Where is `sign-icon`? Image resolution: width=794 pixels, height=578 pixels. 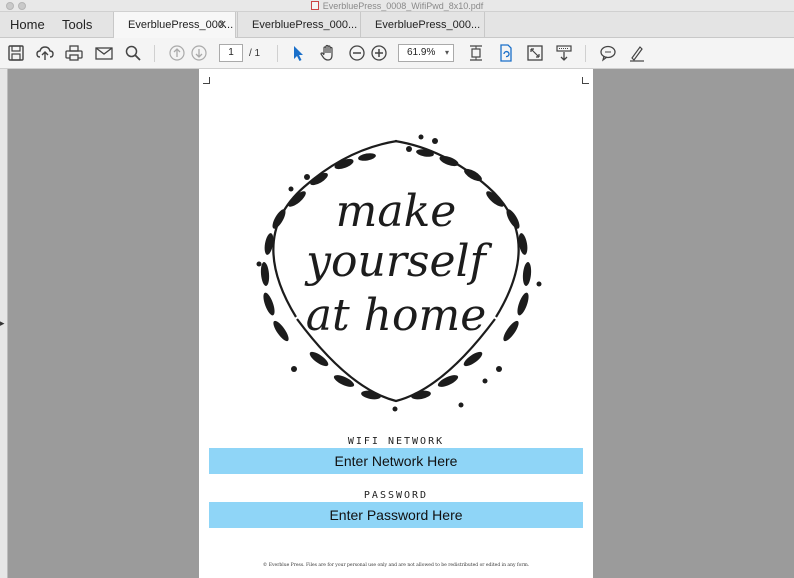 sign-icon is located at coordinates (637, 53).